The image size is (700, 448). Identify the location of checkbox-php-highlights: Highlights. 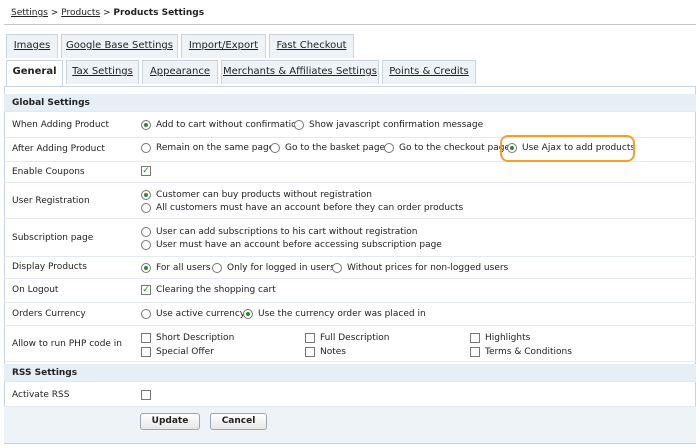
(500, 338).